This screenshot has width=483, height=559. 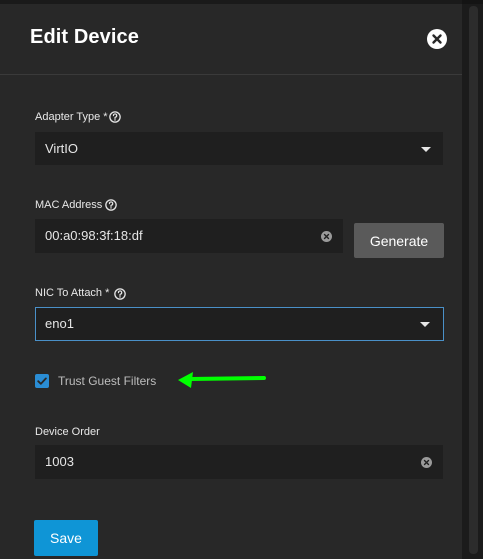 I want to click on adapter-type-label: Adapter Type *, so click(x=71, y=117).